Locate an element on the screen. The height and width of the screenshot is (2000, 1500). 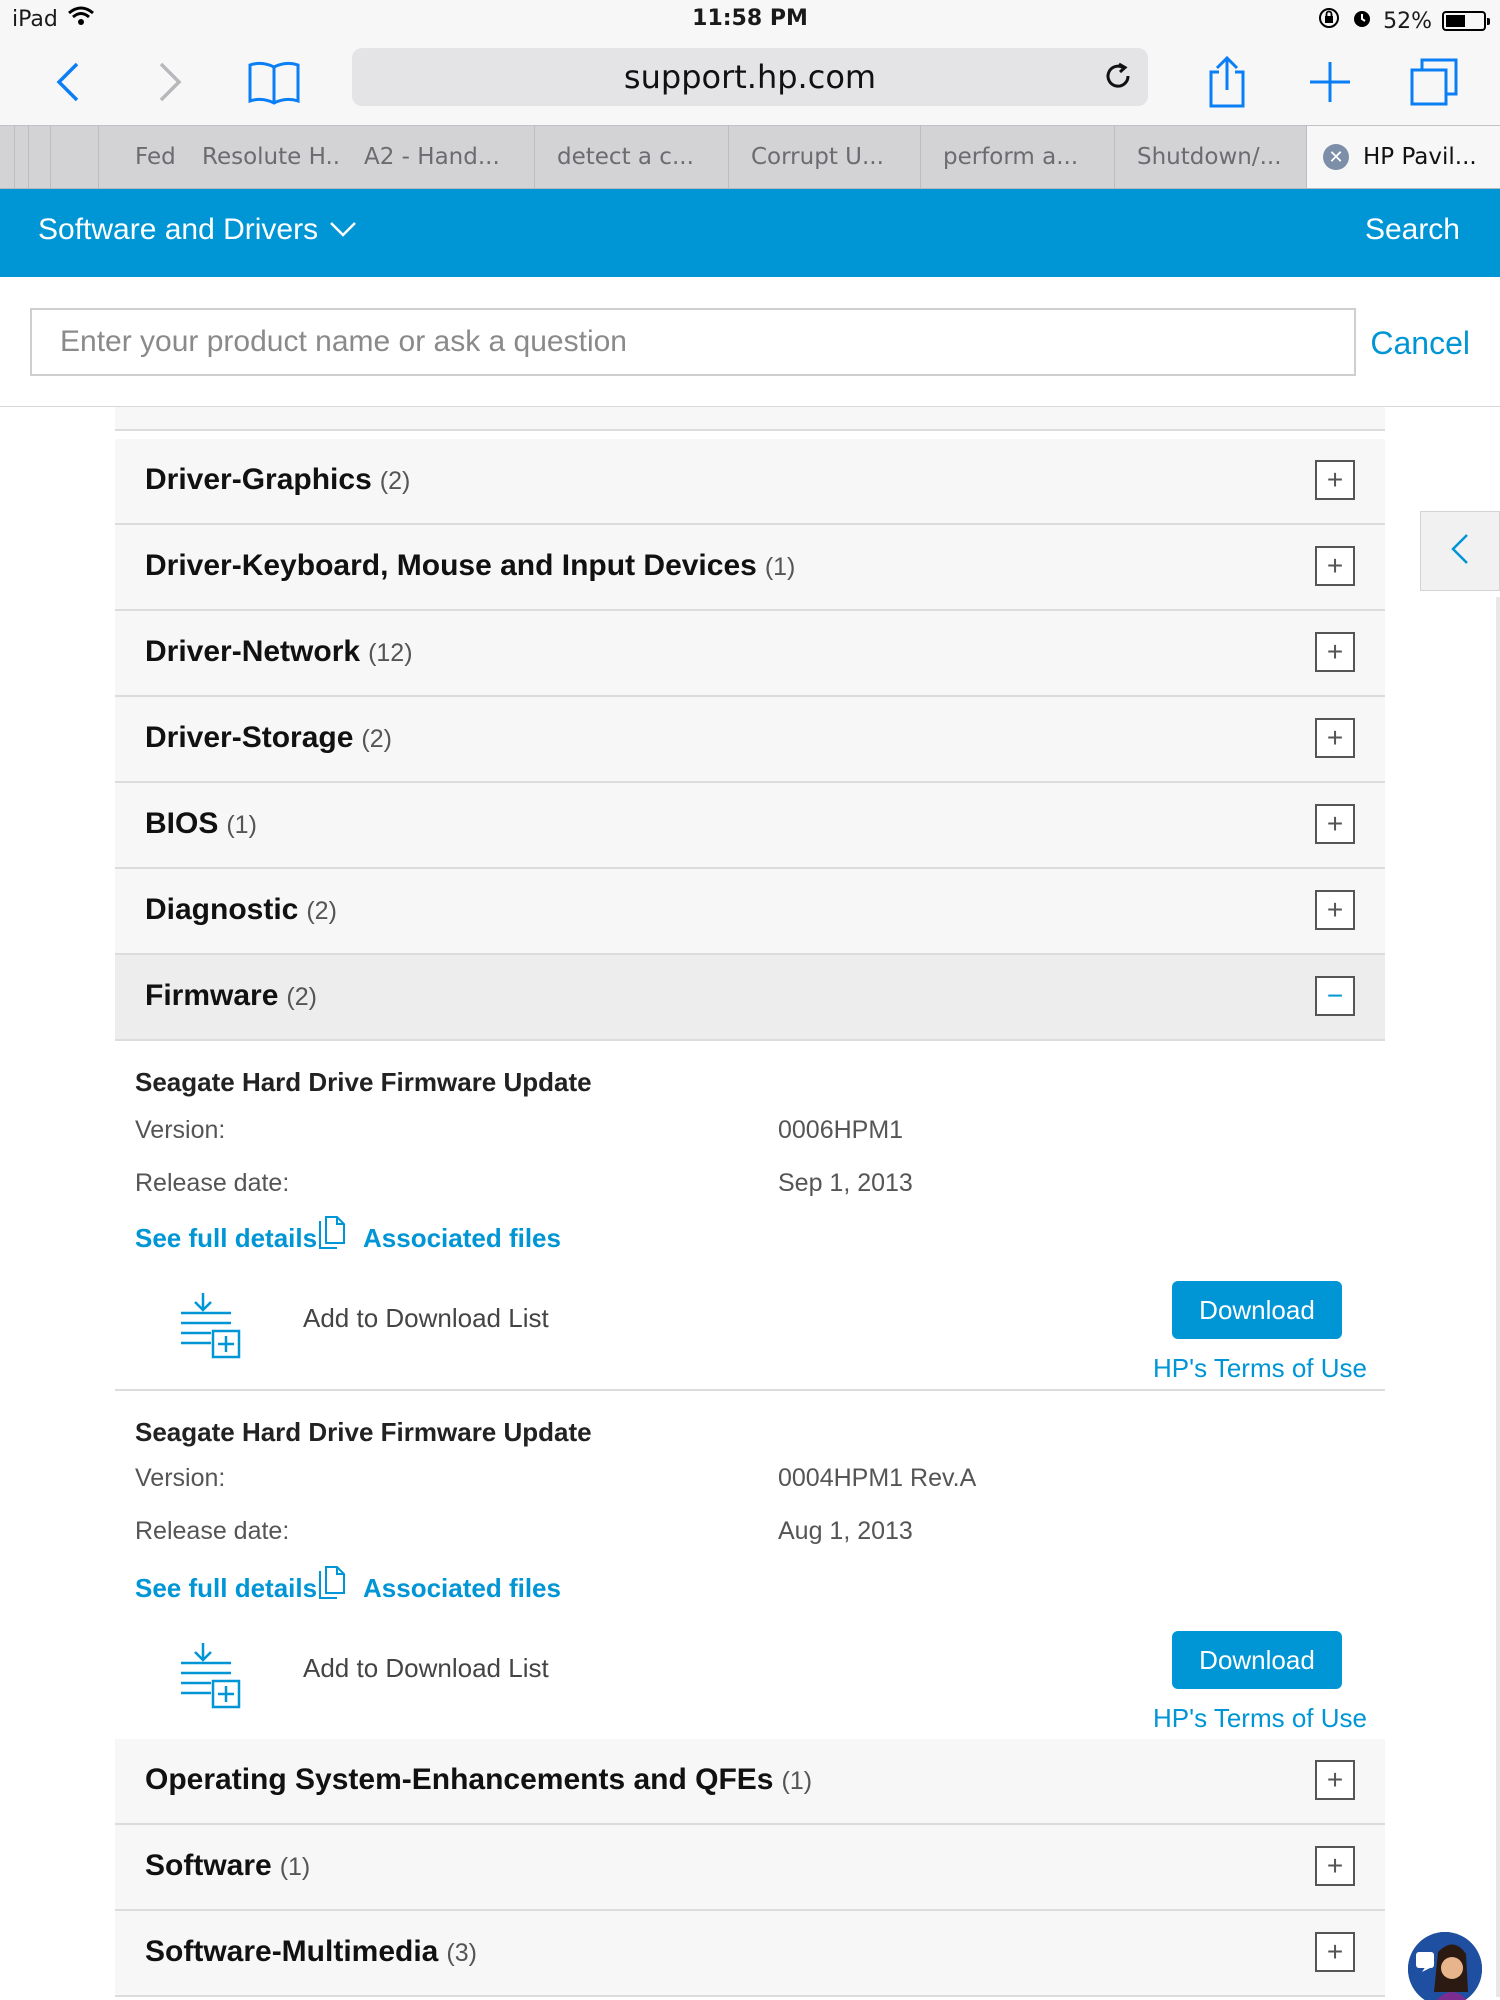
software-drivers-menu: Software and Drivers is located at coordinates (198, 230).